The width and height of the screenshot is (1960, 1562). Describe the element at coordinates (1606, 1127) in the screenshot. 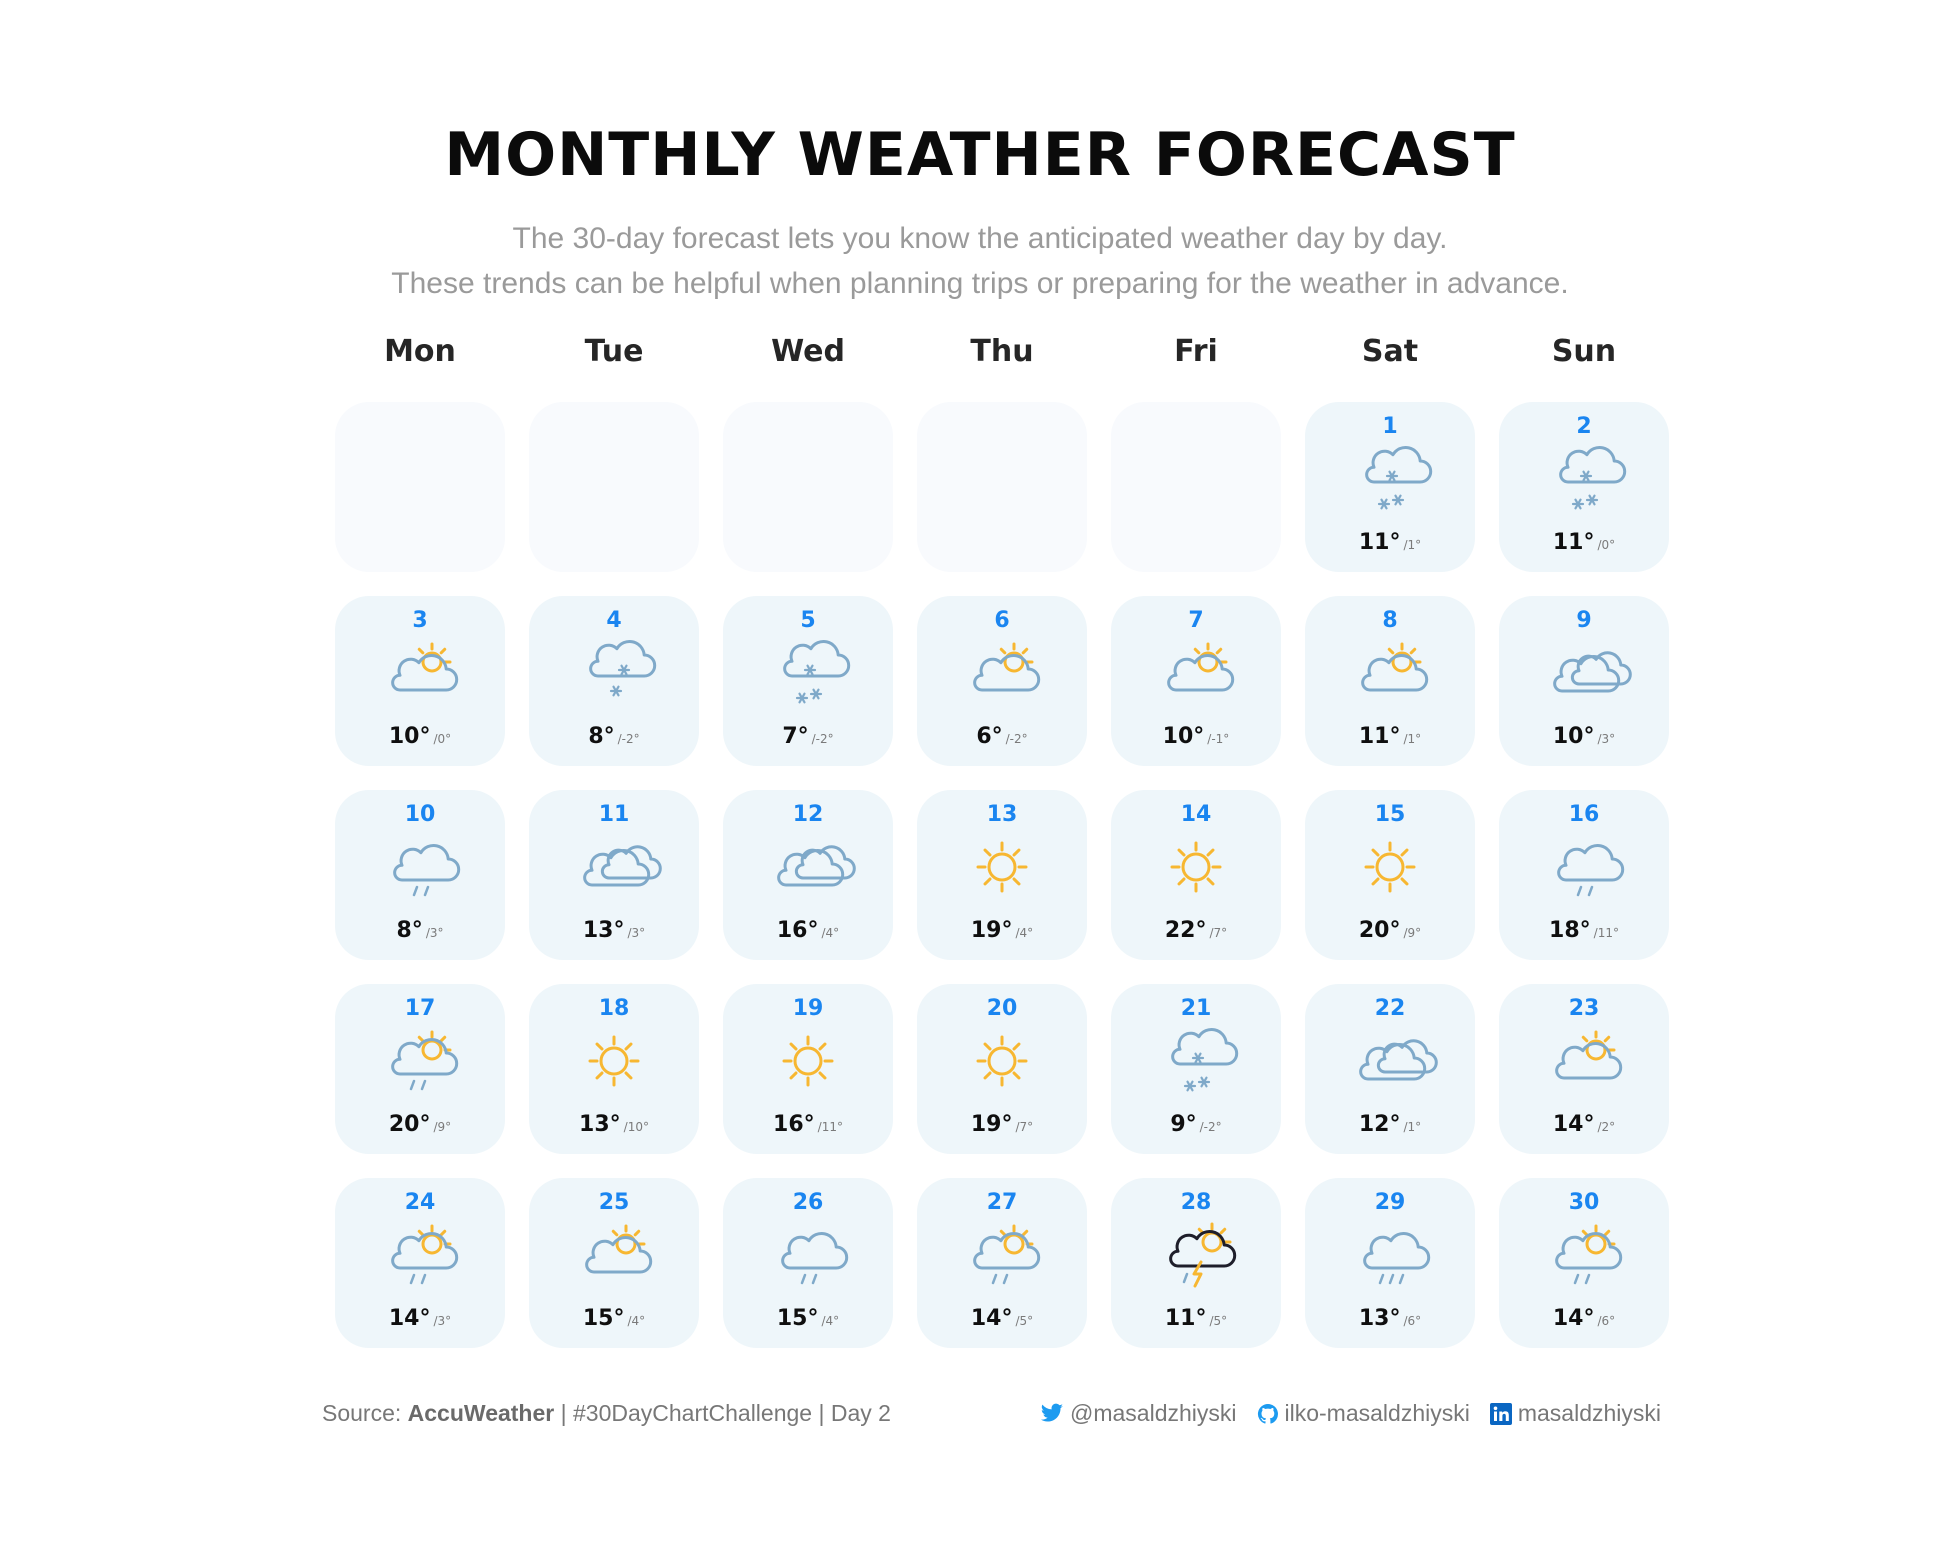

I see `low-temp: /2°` at that location.